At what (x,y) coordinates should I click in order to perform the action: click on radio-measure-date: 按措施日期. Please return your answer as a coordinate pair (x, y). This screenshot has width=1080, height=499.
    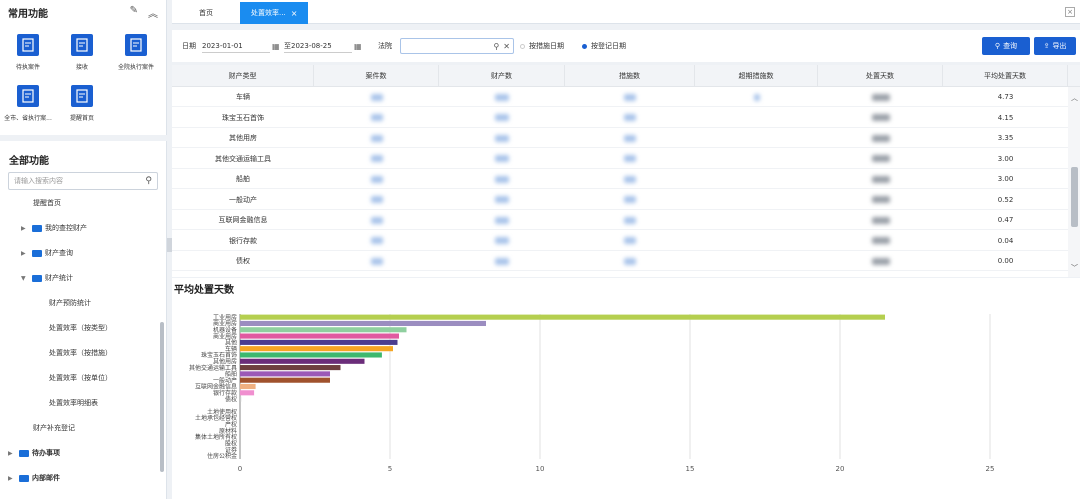
    Looking at the image, I should click on (542, 46).